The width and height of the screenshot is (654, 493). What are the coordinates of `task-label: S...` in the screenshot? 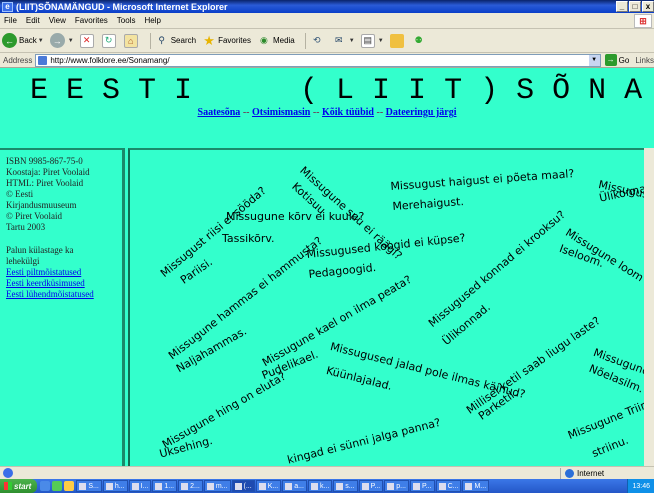 It's located at (93, 486).